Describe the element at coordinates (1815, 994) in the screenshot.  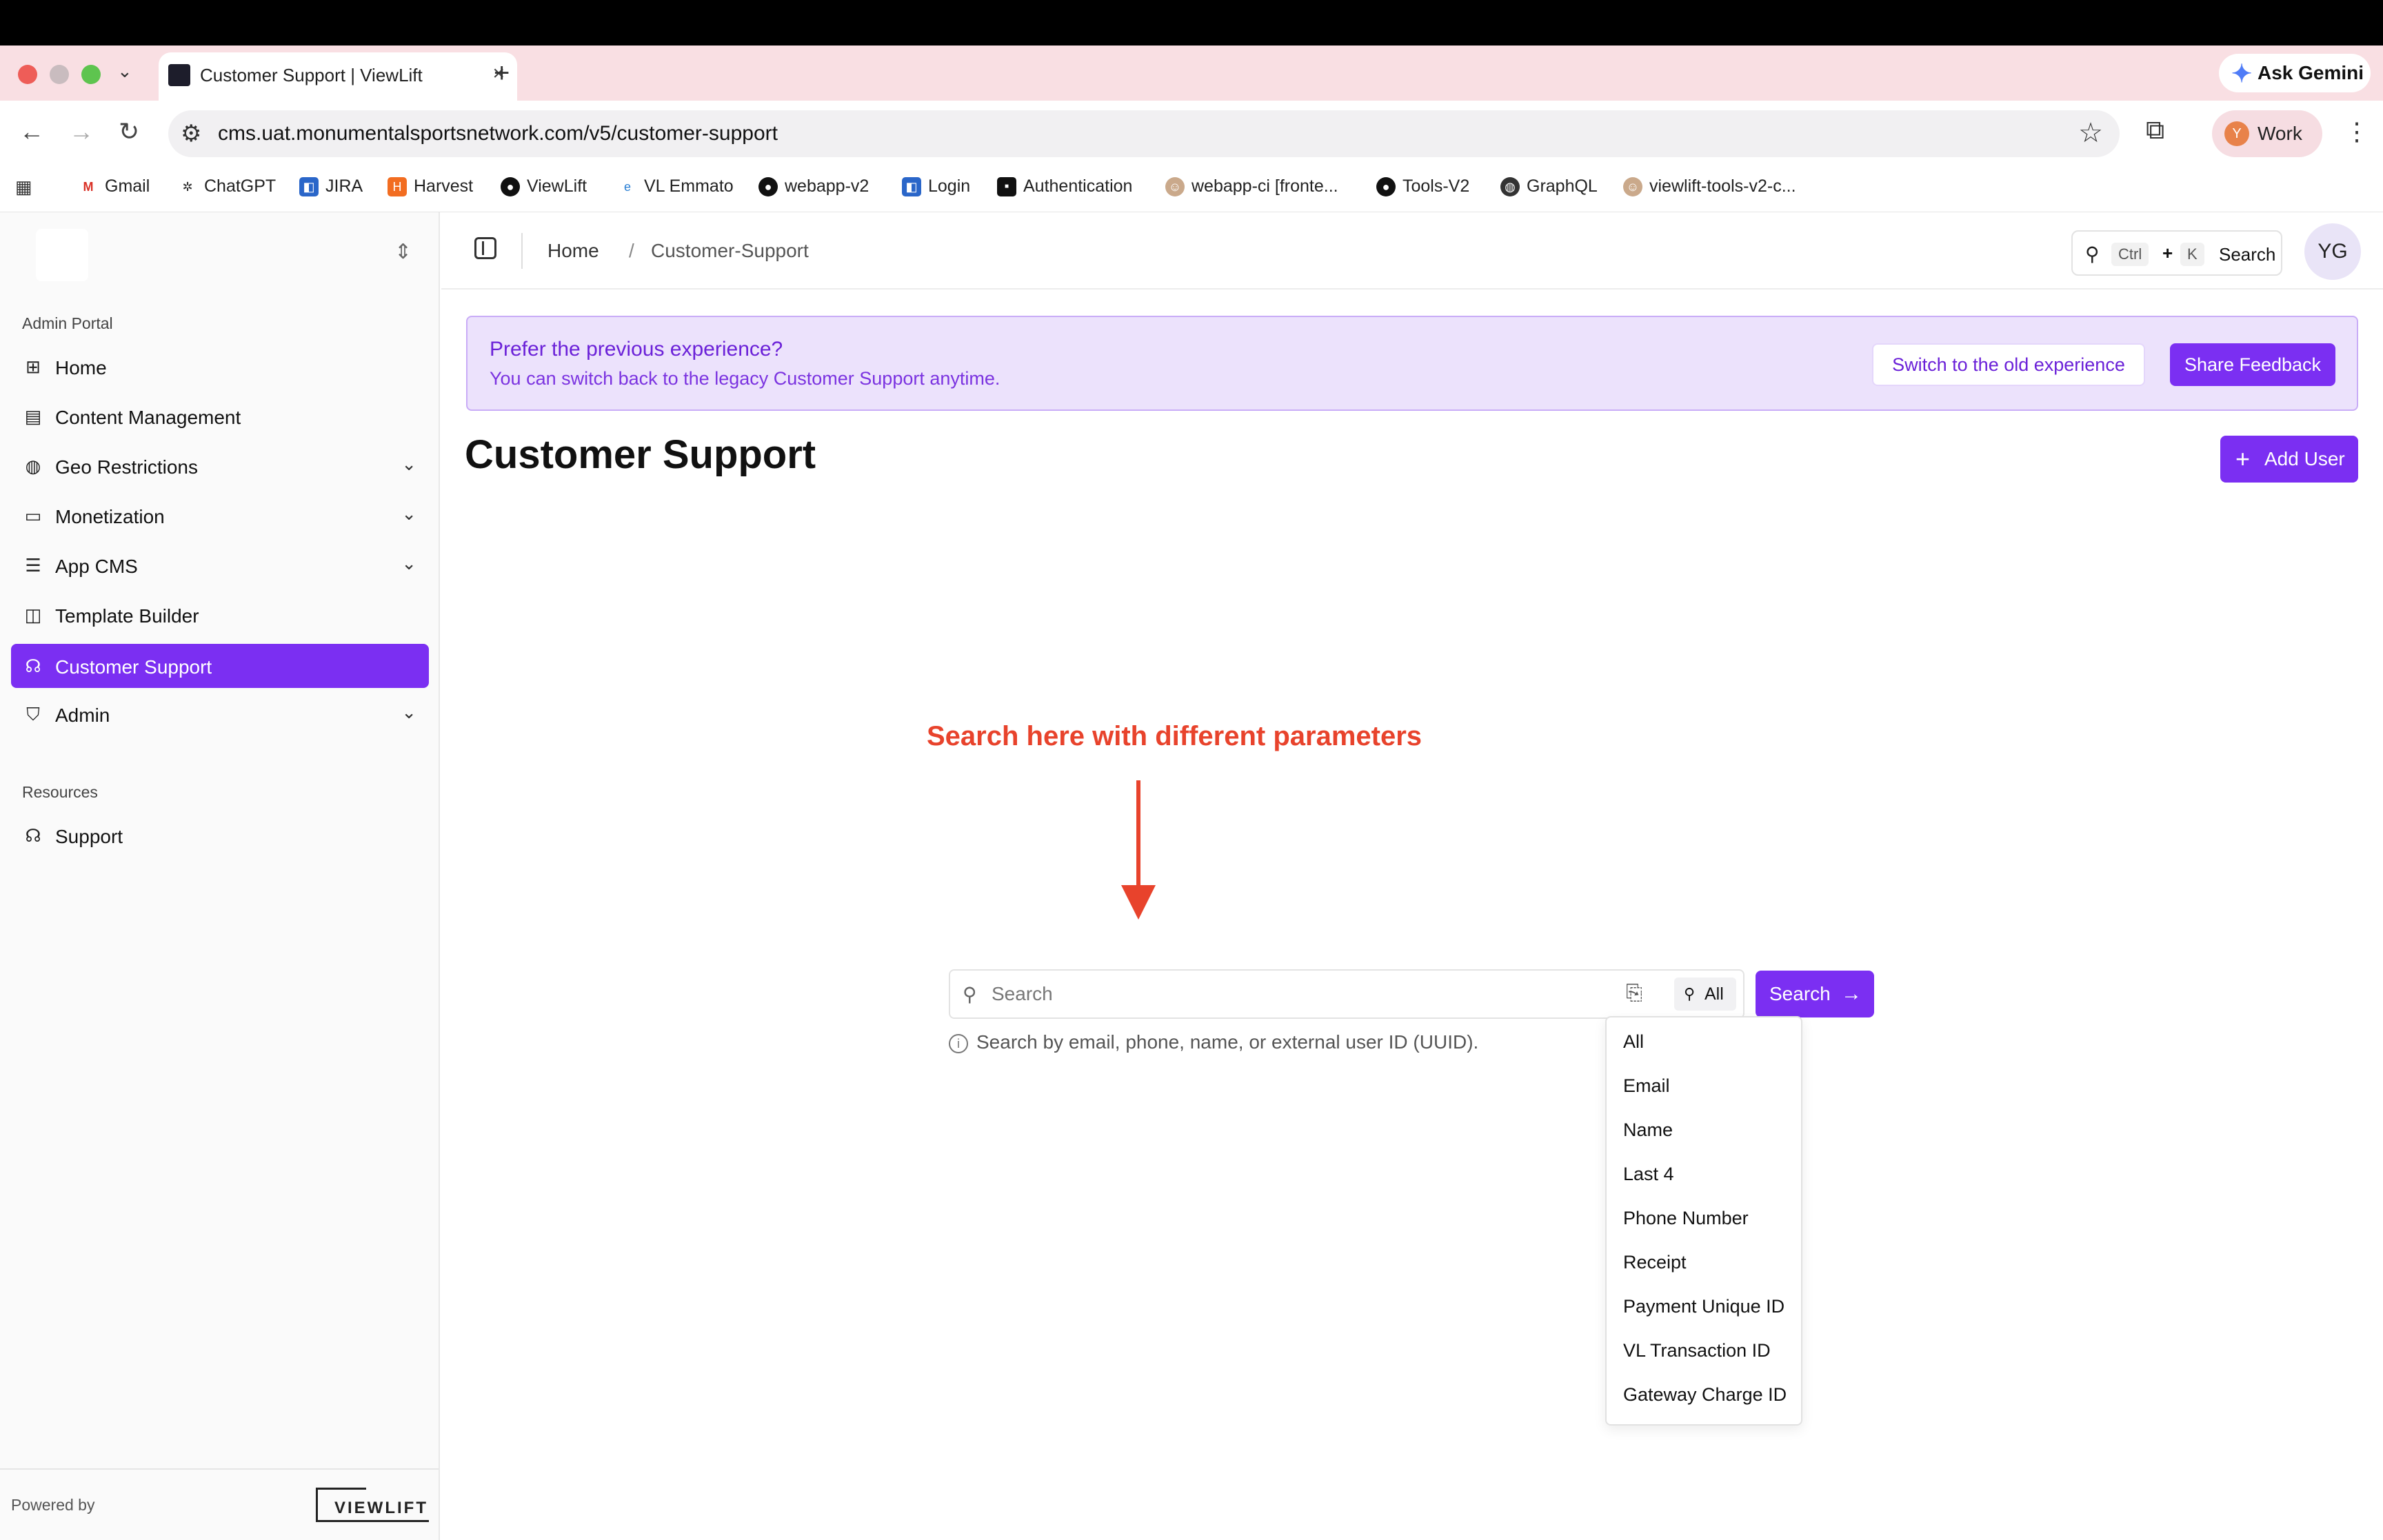
I see `search-submit-button: Search →` at that location.